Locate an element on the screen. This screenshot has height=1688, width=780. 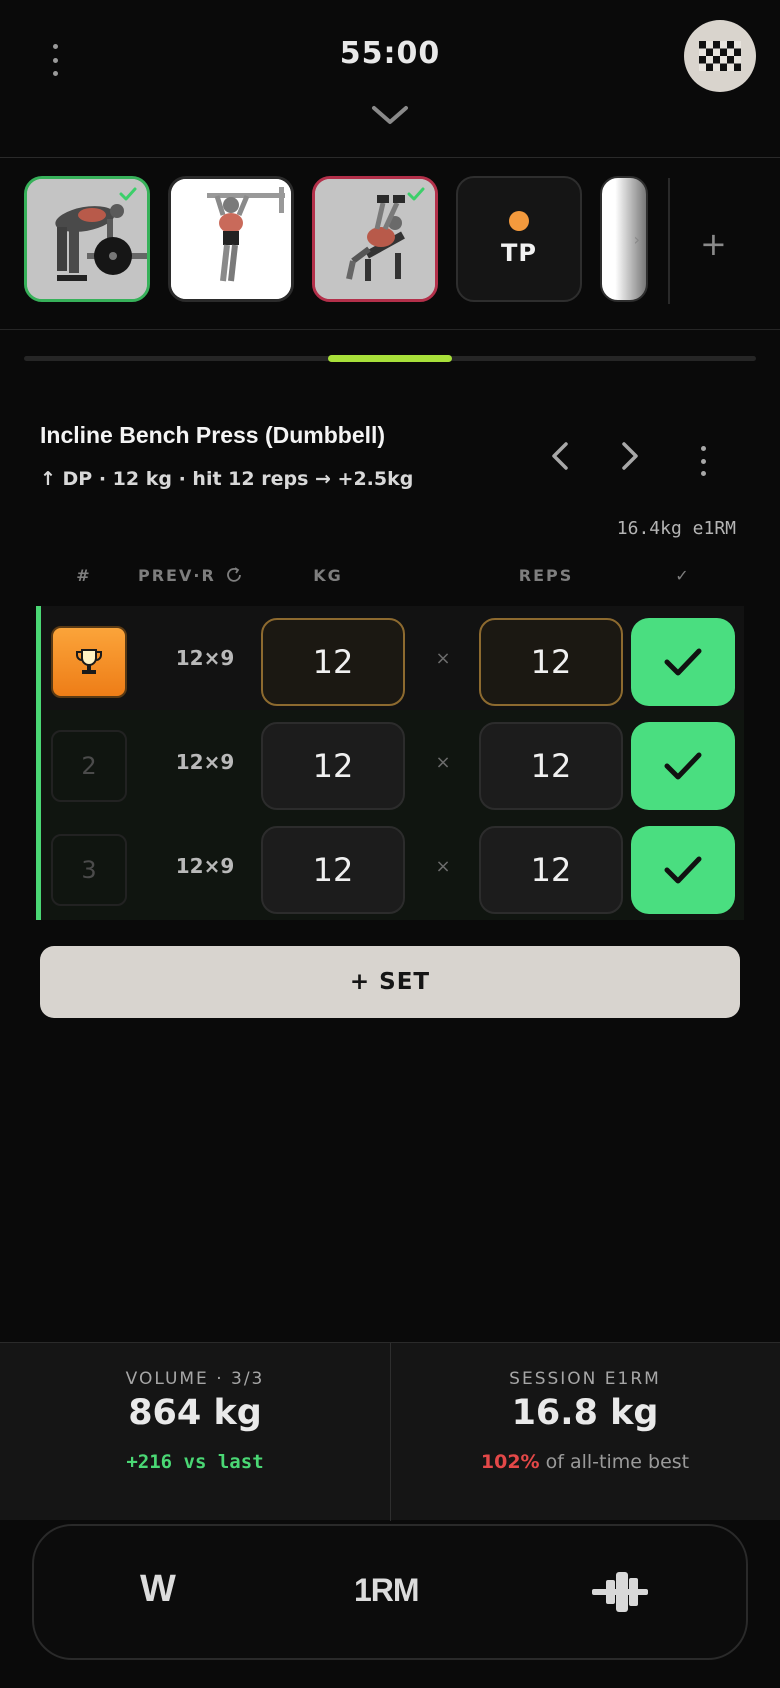
exercise-title: Incline Bench Press (Dumbbell) is located at coordinates (212, 435).